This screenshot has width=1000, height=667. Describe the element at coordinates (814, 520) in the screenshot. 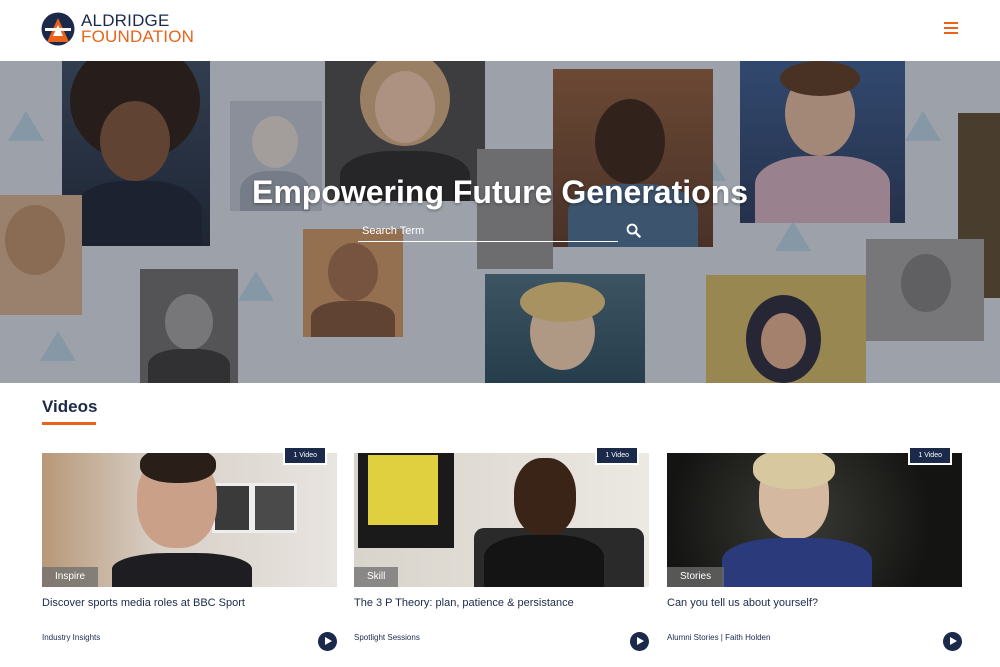

I see `video-thumbnail: Stories` at that location.